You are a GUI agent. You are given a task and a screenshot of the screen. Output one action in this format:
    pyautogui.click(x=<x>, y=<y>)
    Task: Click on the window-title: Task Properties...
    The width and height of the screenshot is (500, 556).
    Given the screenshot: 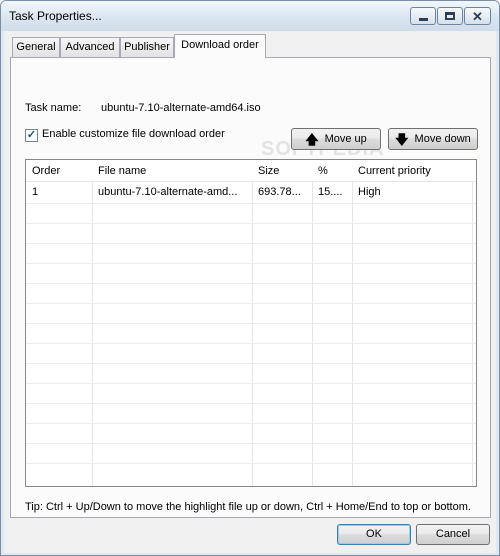 What is the action you would take?
    pyautogui.click(x=55, y=16)
    